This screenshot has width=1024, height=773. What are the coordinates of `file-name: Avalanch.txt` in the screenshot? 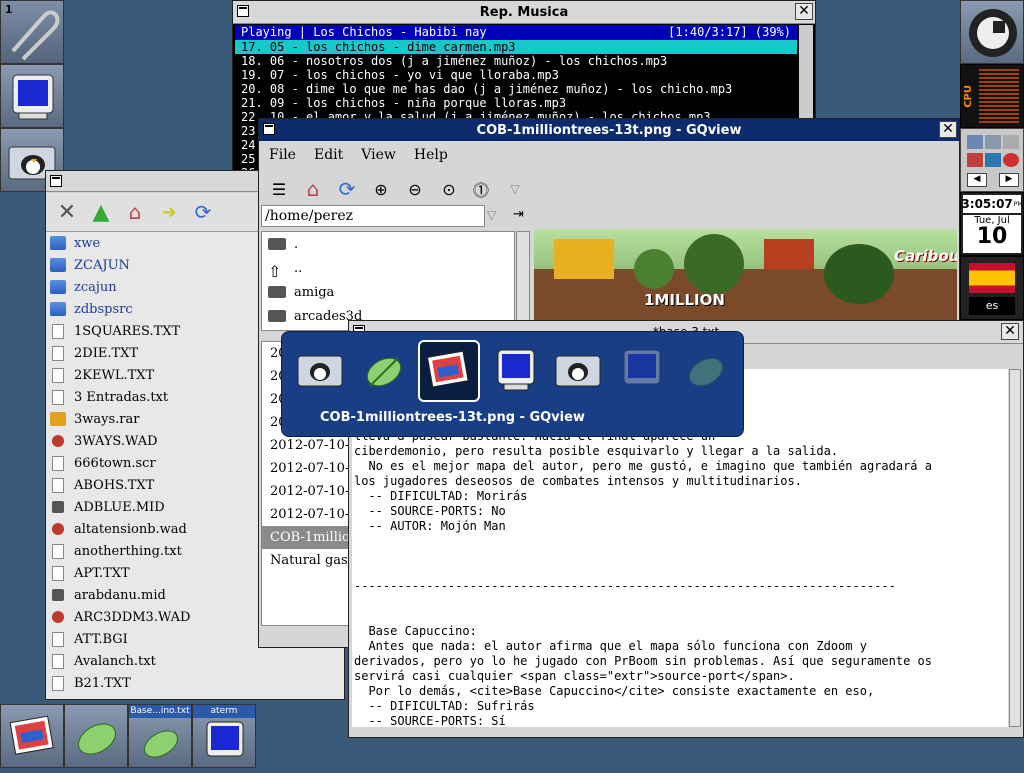 It's located at (115, 661).